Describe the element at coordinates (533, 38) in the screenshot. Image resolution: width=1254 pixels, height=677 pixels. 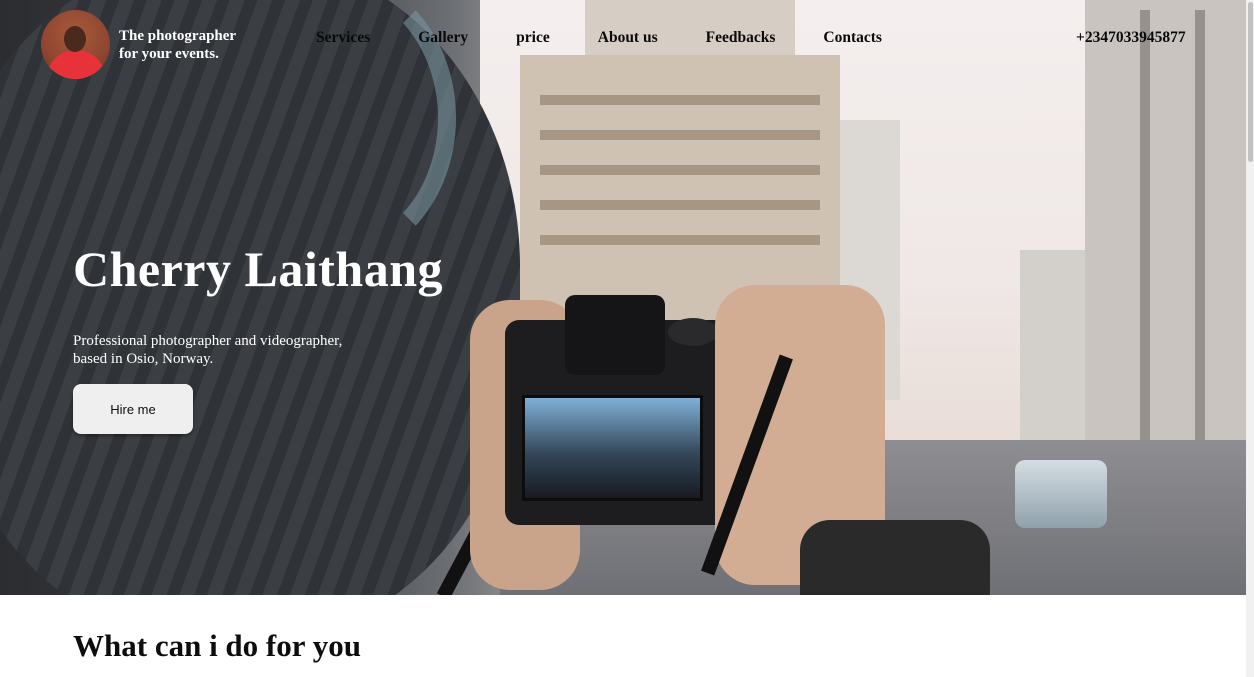
I see `nav-price: price` at that location.